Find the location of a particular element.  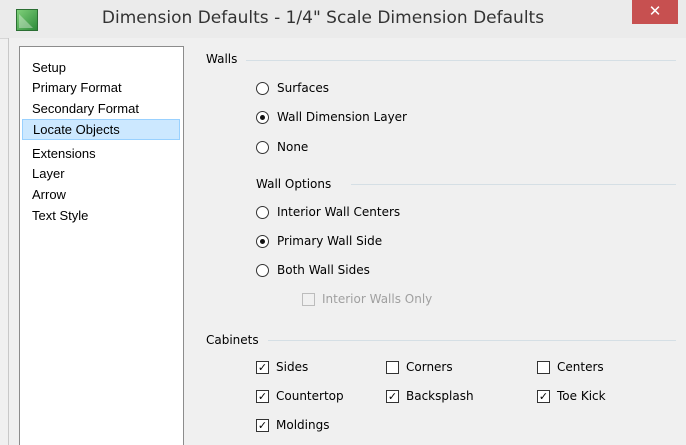

radio-wall-dimension-layer: Wall Dimension Layer is located at coordinates (331, 117).